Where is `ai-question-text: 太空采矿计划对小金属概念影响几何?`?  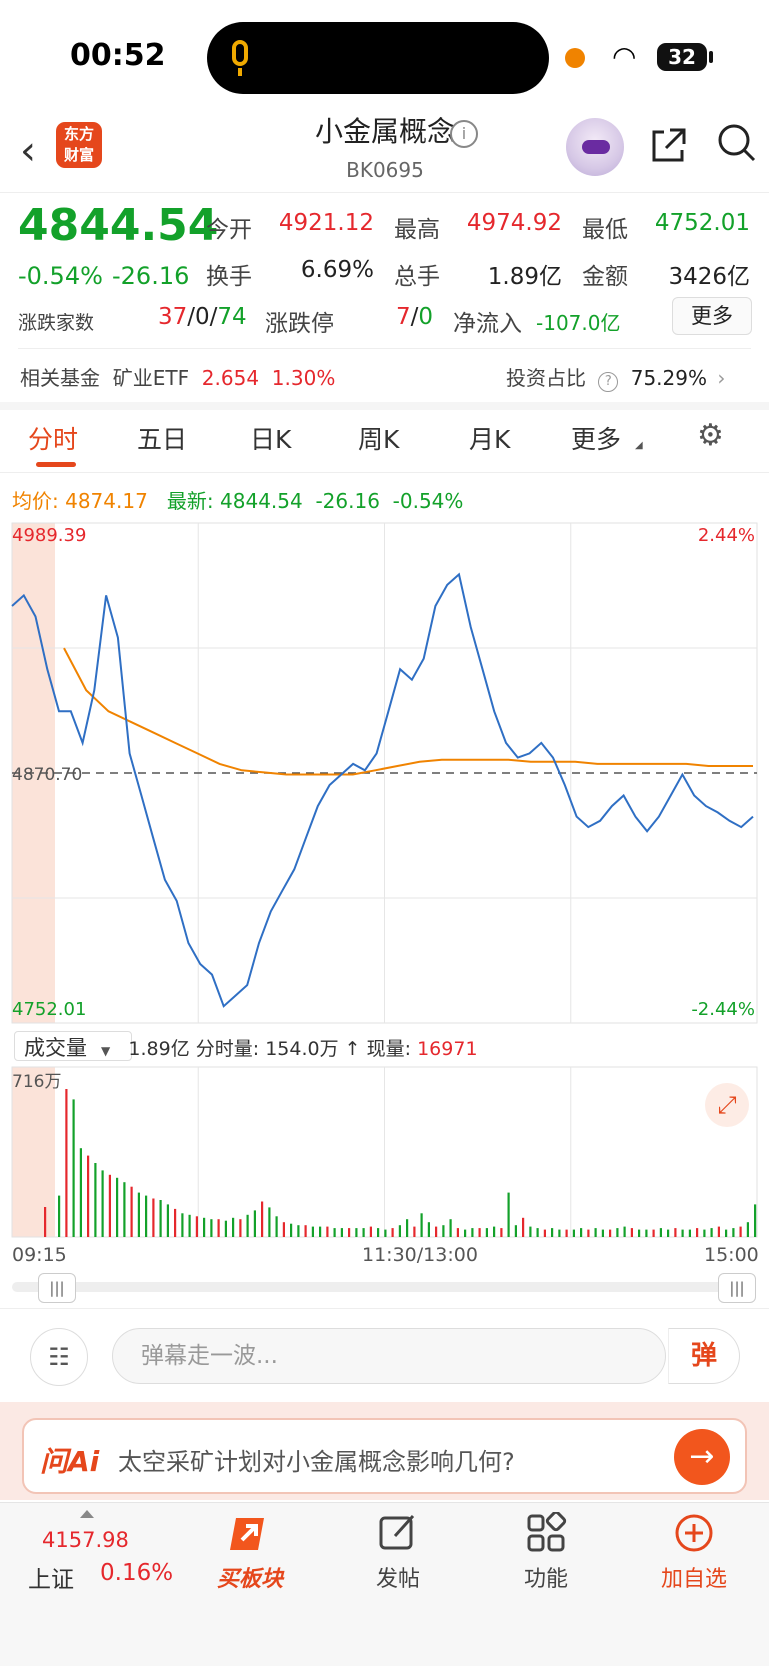
ai-question-text: 太空采矿计划对小金属概念影响几何? is located at coordinates (316, 1459).